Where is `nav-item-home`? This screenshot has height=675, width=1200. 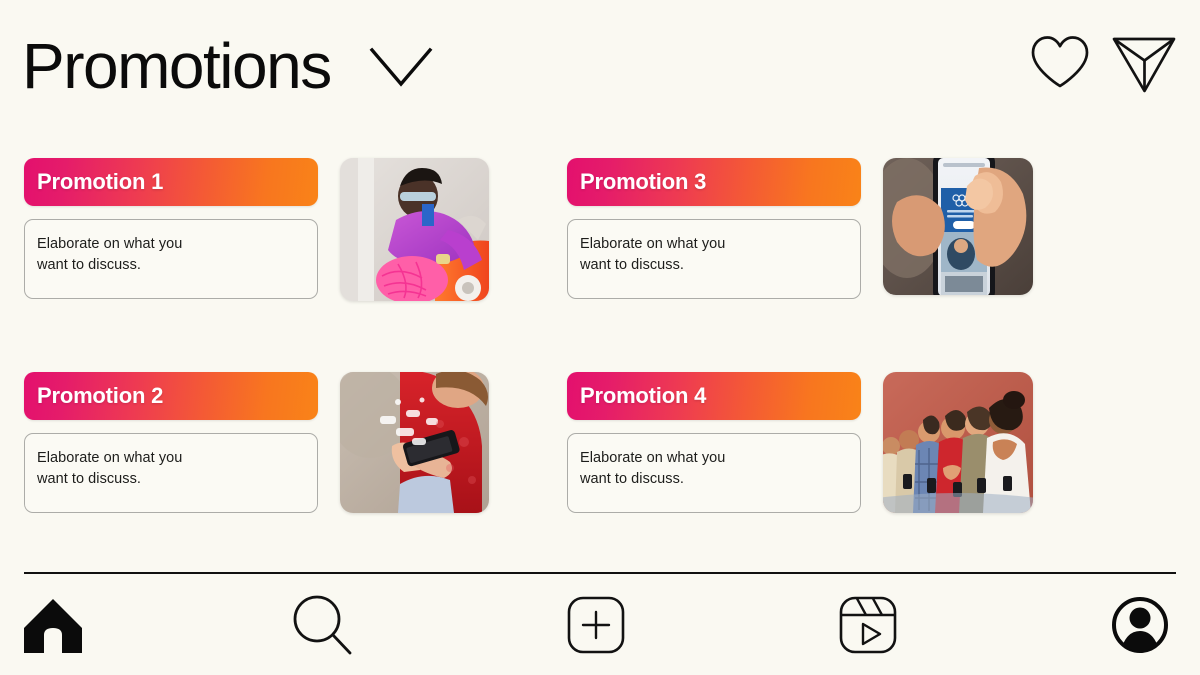 nav-item-home is located at coordinates (53, 627).